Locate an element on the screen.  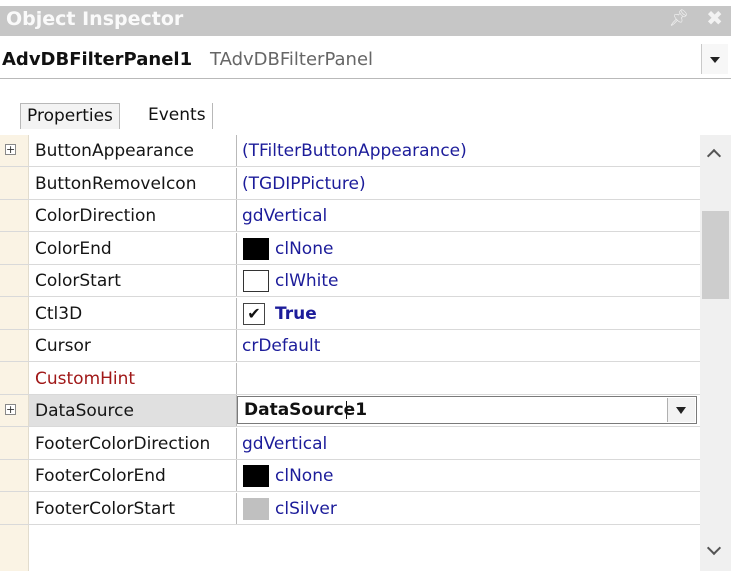
property-name: Cursor is located at coordinates (63, 346).